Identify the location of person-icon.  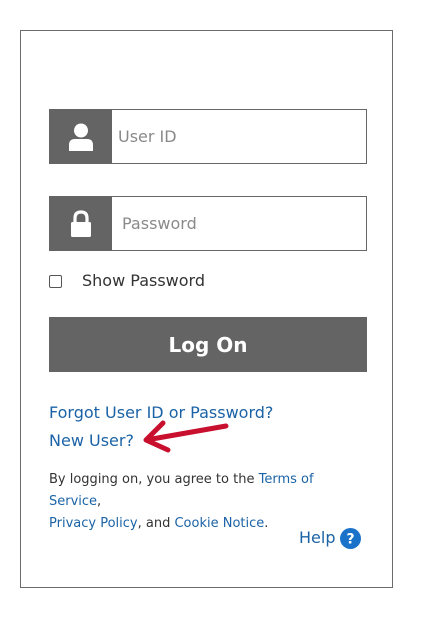
(80, 136).